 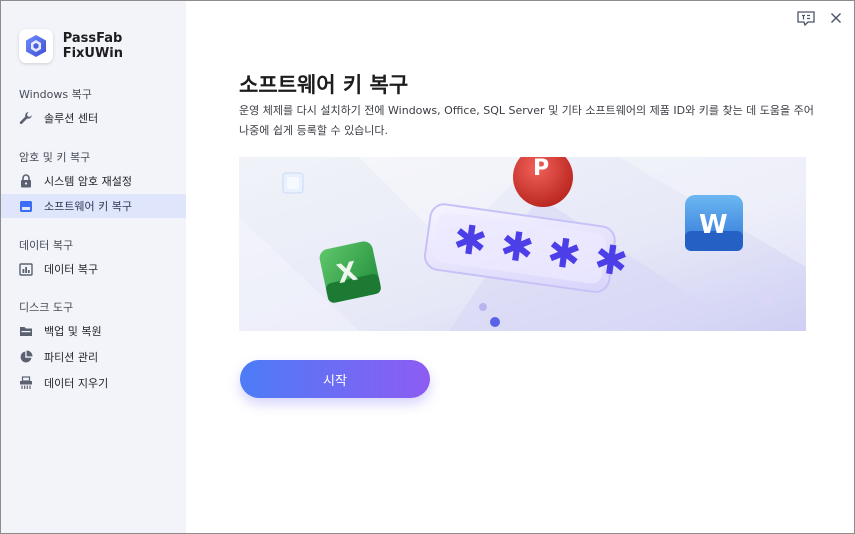 I want to click on sidebar-item-system-password-reset: 시스템 암호 재설정, so click(x=93, y=181).